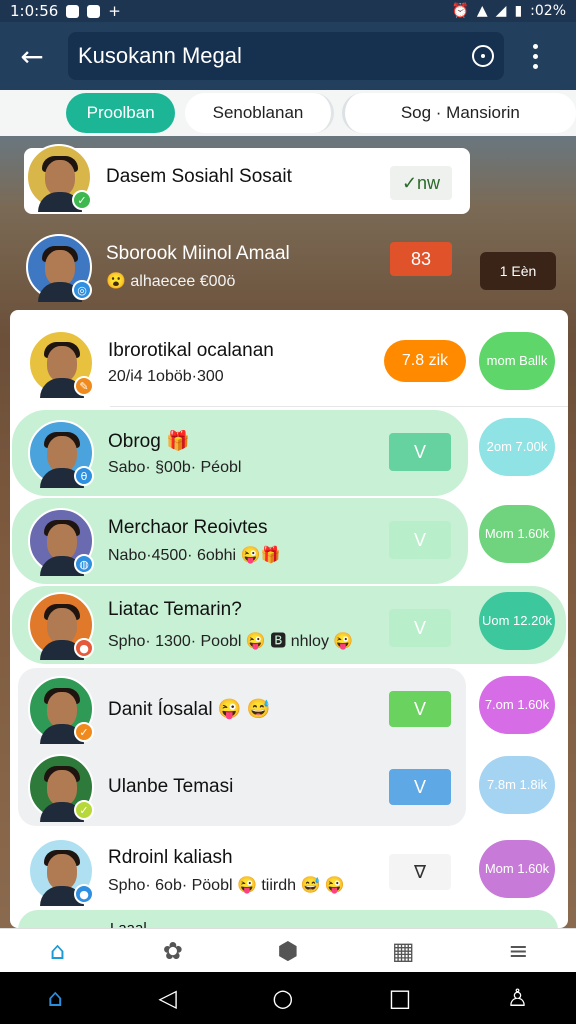 The image size is (576, 1024). I want to click on list-item: ✓ Ulanbe Temasi, so click(131, 788).